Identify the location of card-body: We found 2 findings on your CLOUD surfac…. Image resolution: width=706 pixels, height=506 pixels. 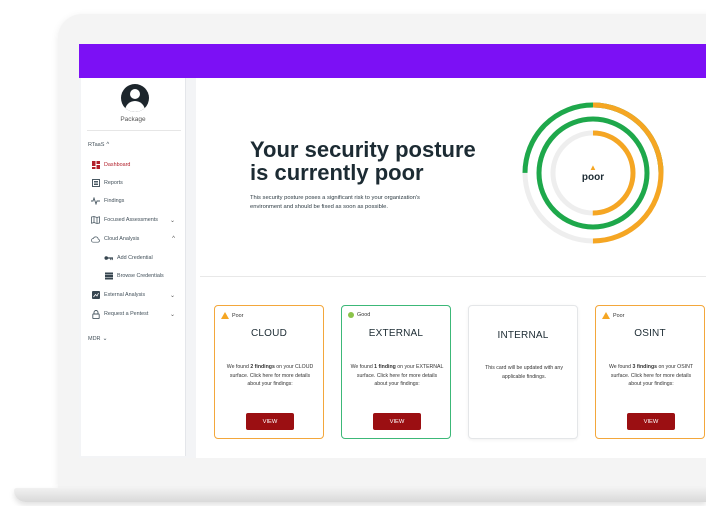
(270, 375).